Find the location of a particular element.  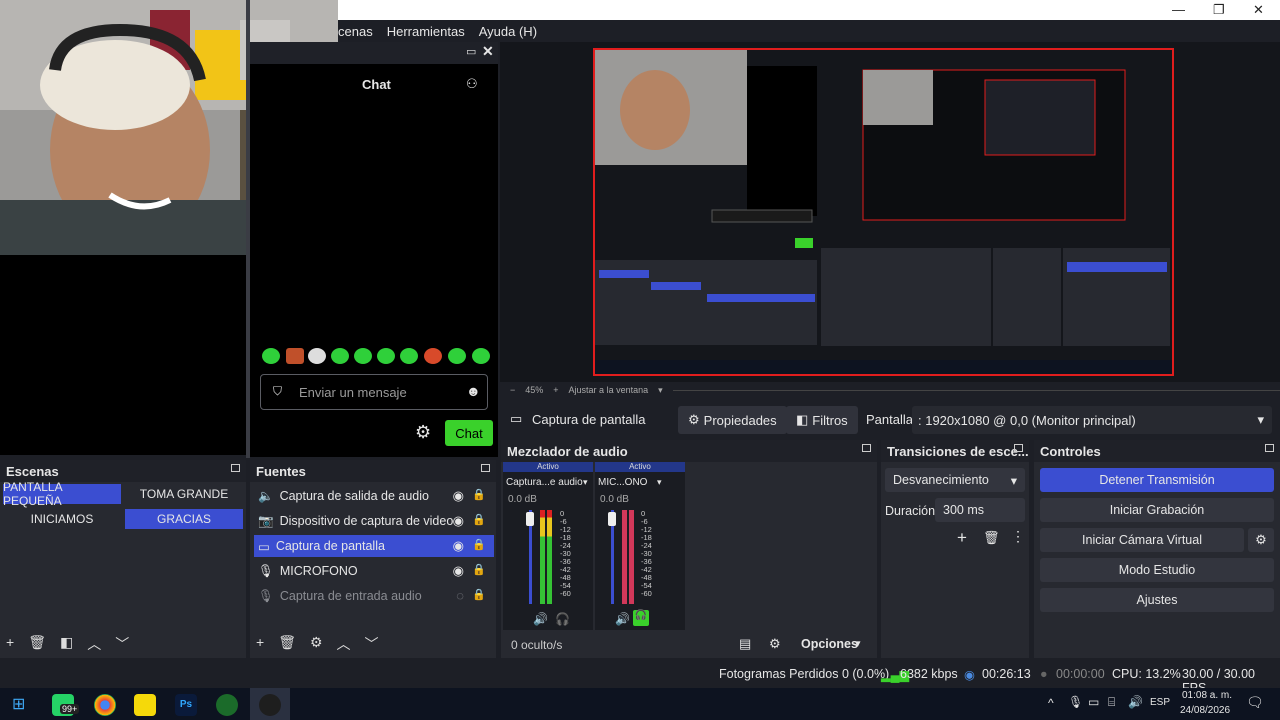

chrome-icon is located at coordinates (105, 705).